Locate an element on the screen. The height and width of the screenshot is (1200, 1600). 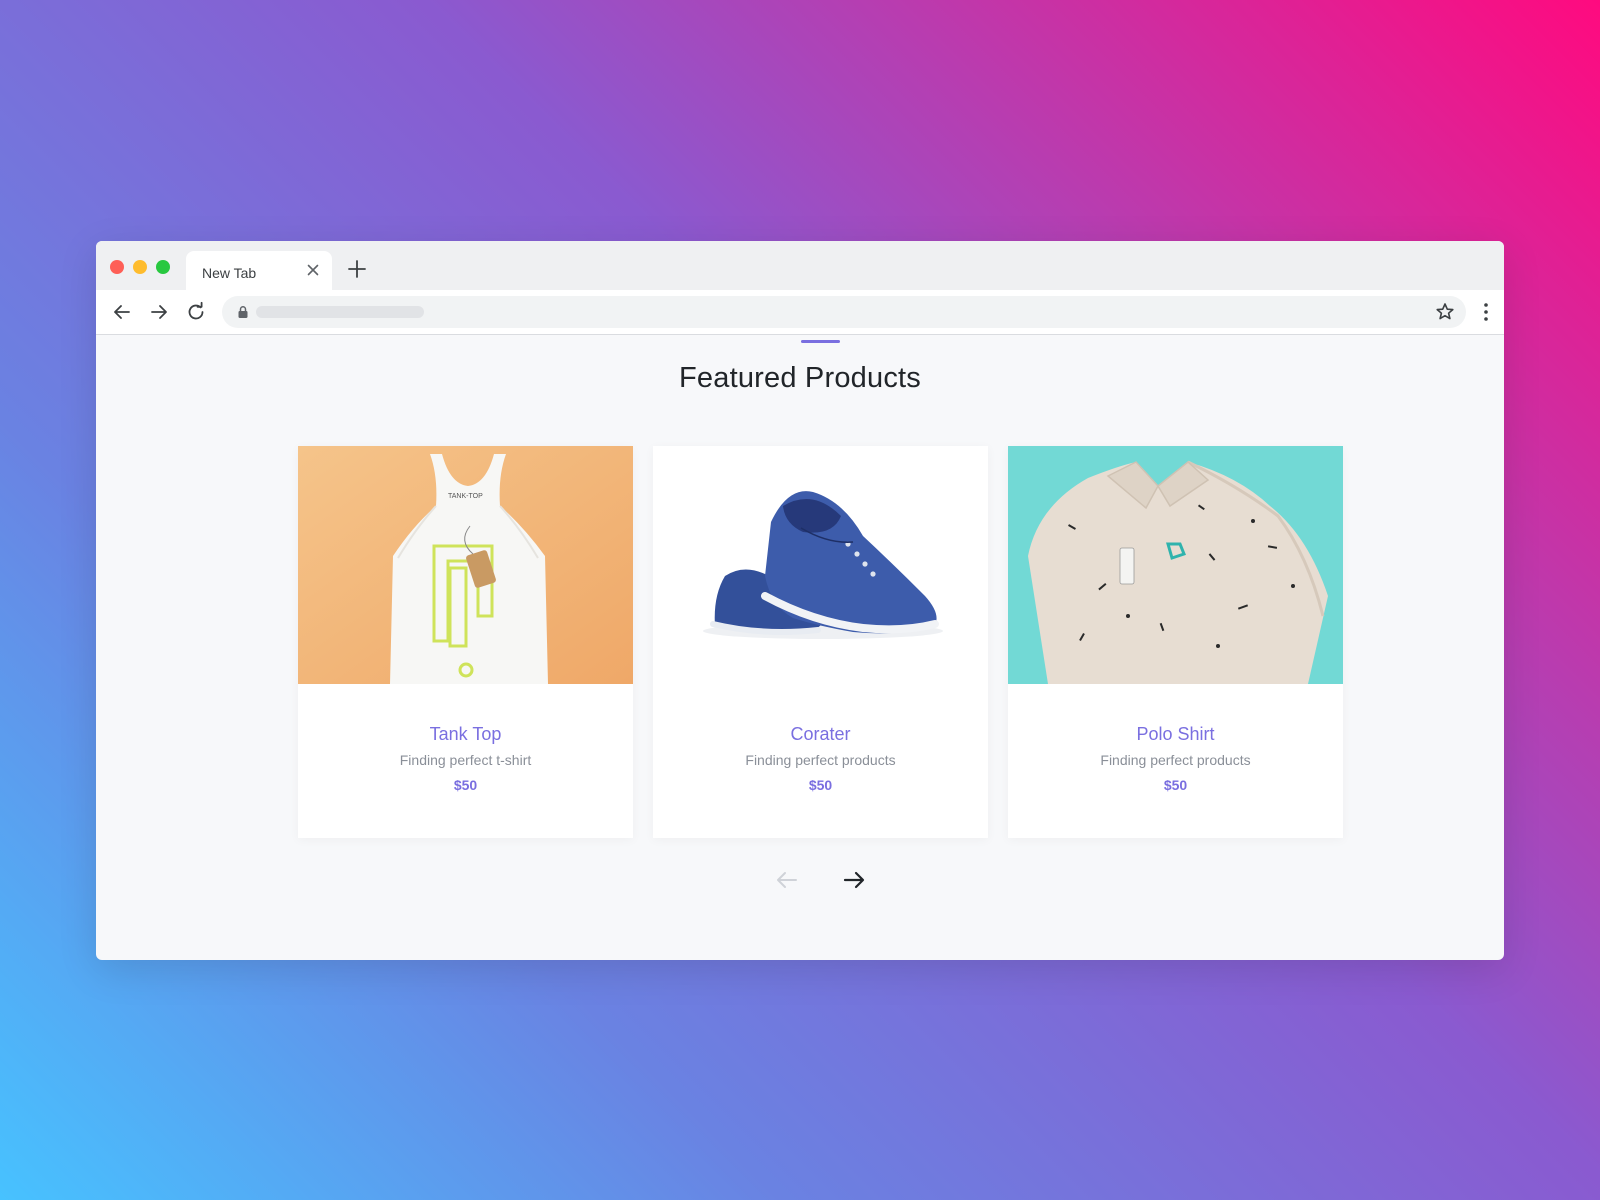
close-icon is located at coordinates (313, 270).